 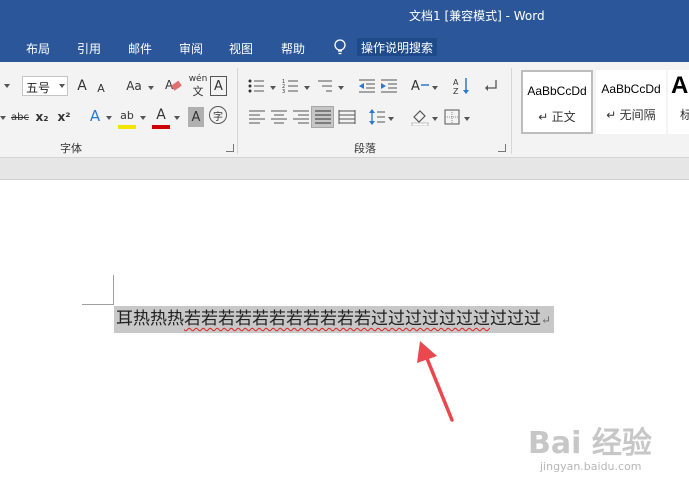 What do you see at coordinates (89, 48) in the screenshot?
I see `tab-references: 引用` at bounding box center [89, 48].